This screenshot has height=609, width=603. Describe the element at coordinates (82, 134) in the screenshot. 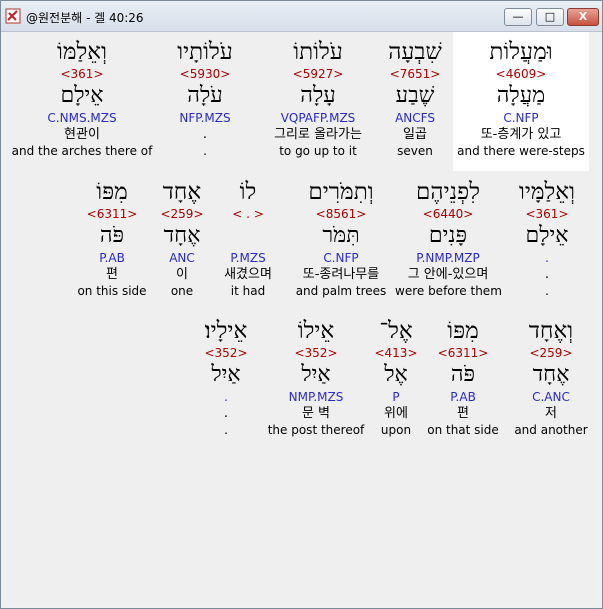

I see `korean-gloss: 현관이` at that location.